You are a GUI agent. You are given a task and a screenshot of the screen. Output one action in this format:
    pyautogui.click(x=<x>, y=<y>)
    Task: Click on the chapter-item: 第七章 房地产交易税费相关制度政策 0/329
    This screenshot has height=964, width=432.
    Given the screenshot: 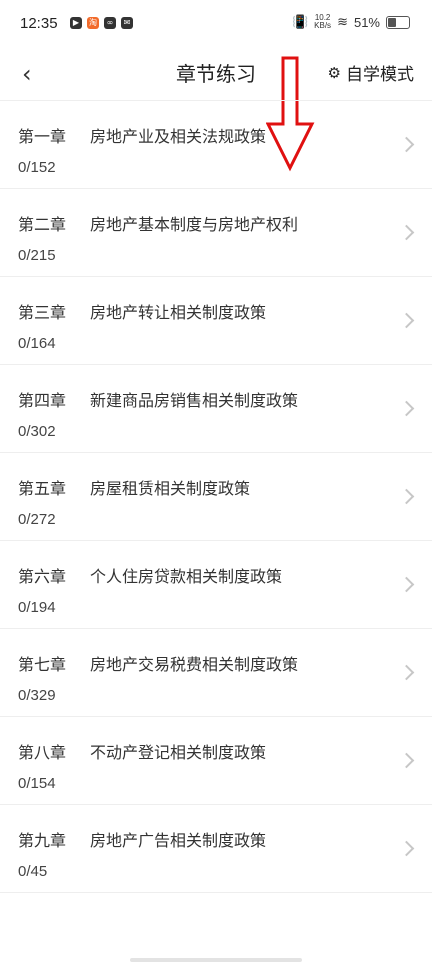 What is the action you would take?
    pyautogui.click(x=216, y=673)
    